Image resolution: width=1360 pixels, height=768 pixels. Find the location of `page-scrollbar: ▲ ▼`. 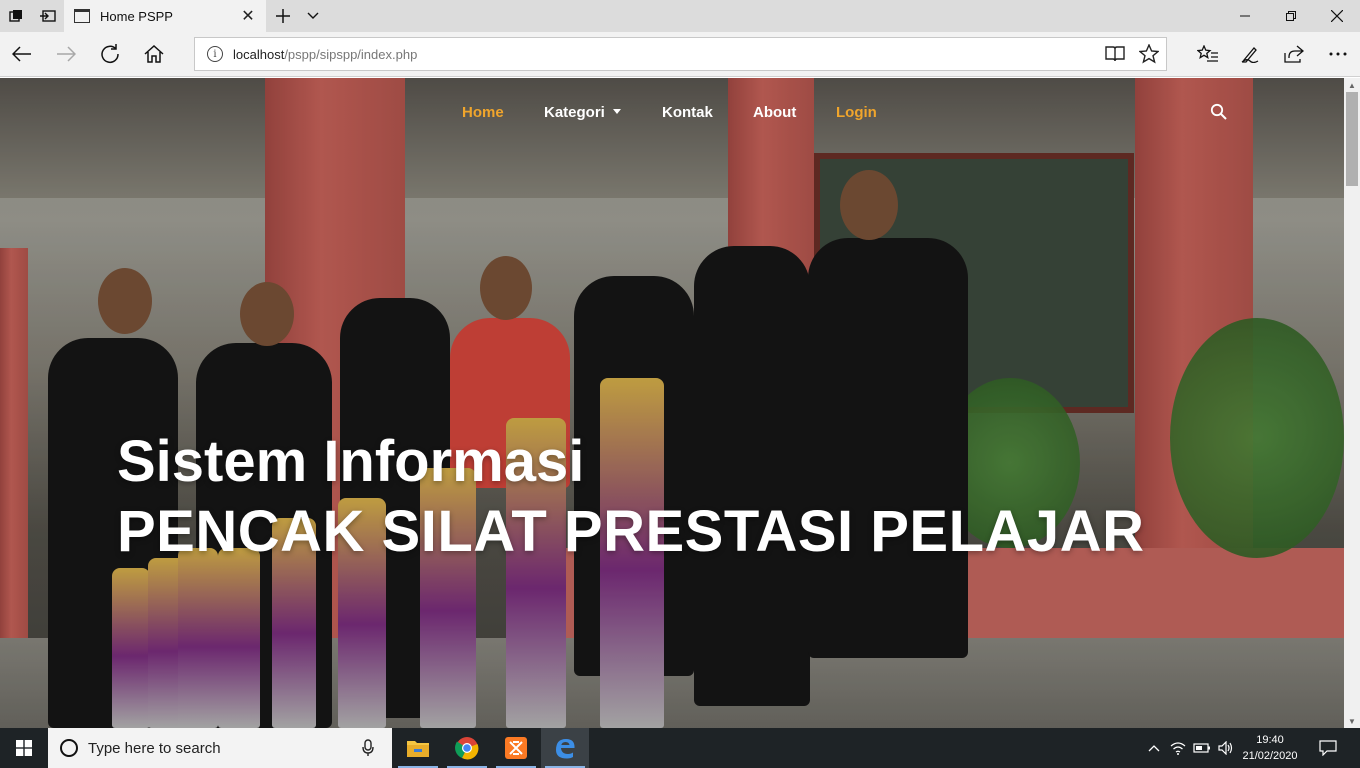

page-scrollbar: ▲ ▼ is located at coordinates (1352, 403).